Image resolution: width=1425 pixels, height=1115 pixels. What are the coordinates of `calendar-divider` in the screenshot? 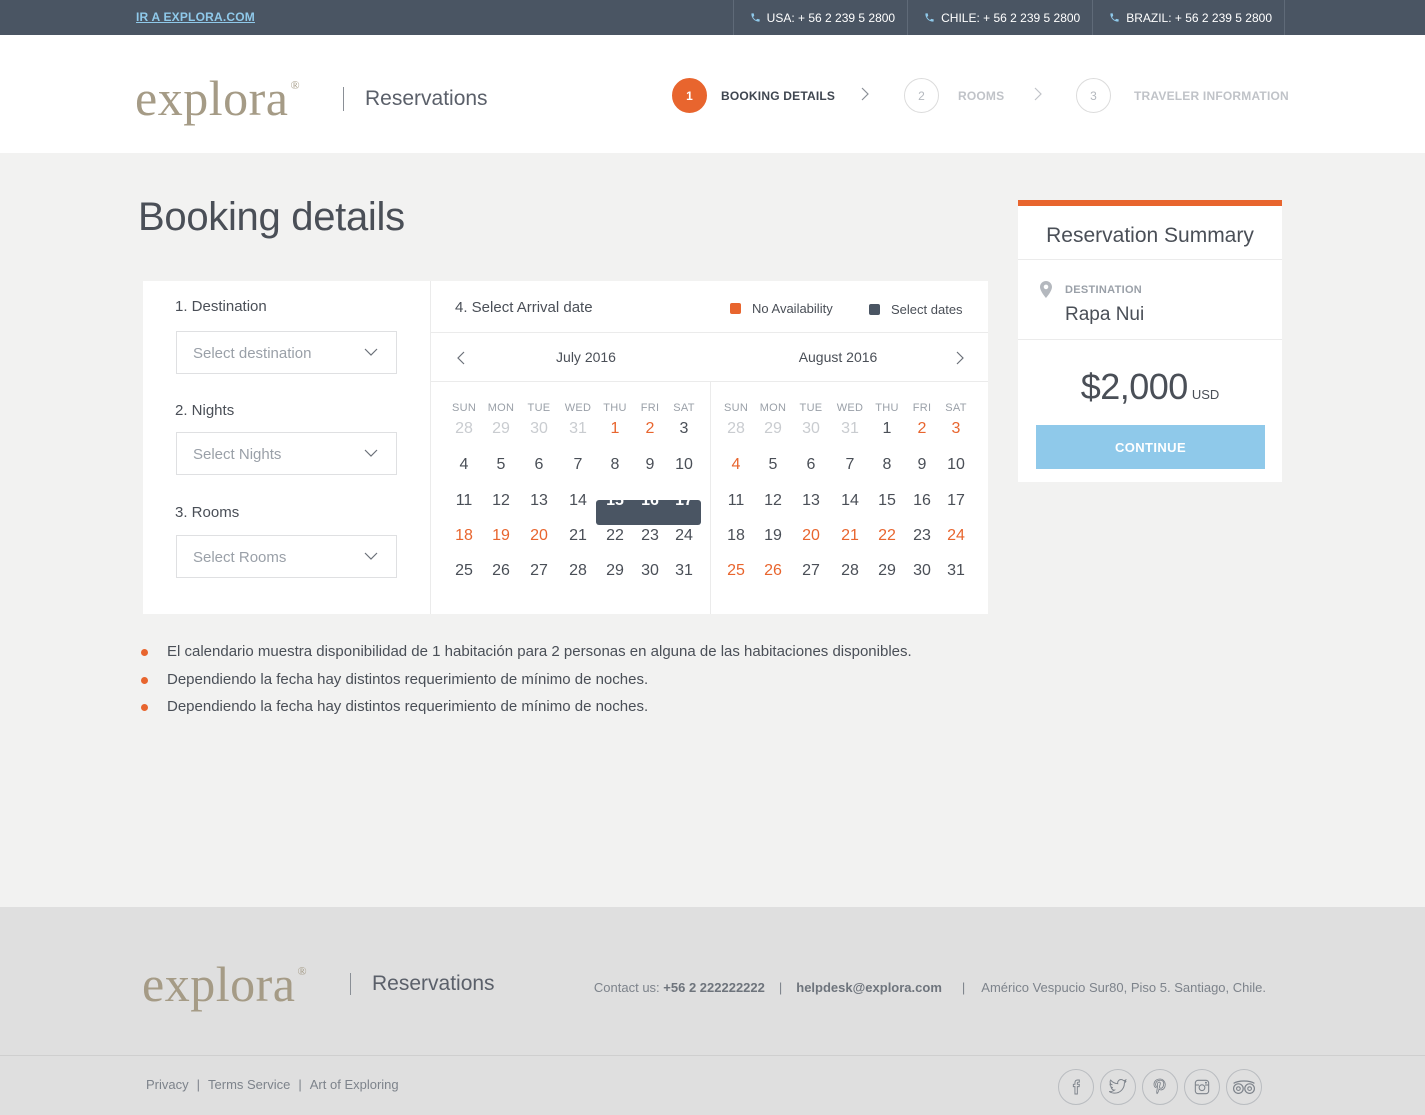 It's located at (709, 332).